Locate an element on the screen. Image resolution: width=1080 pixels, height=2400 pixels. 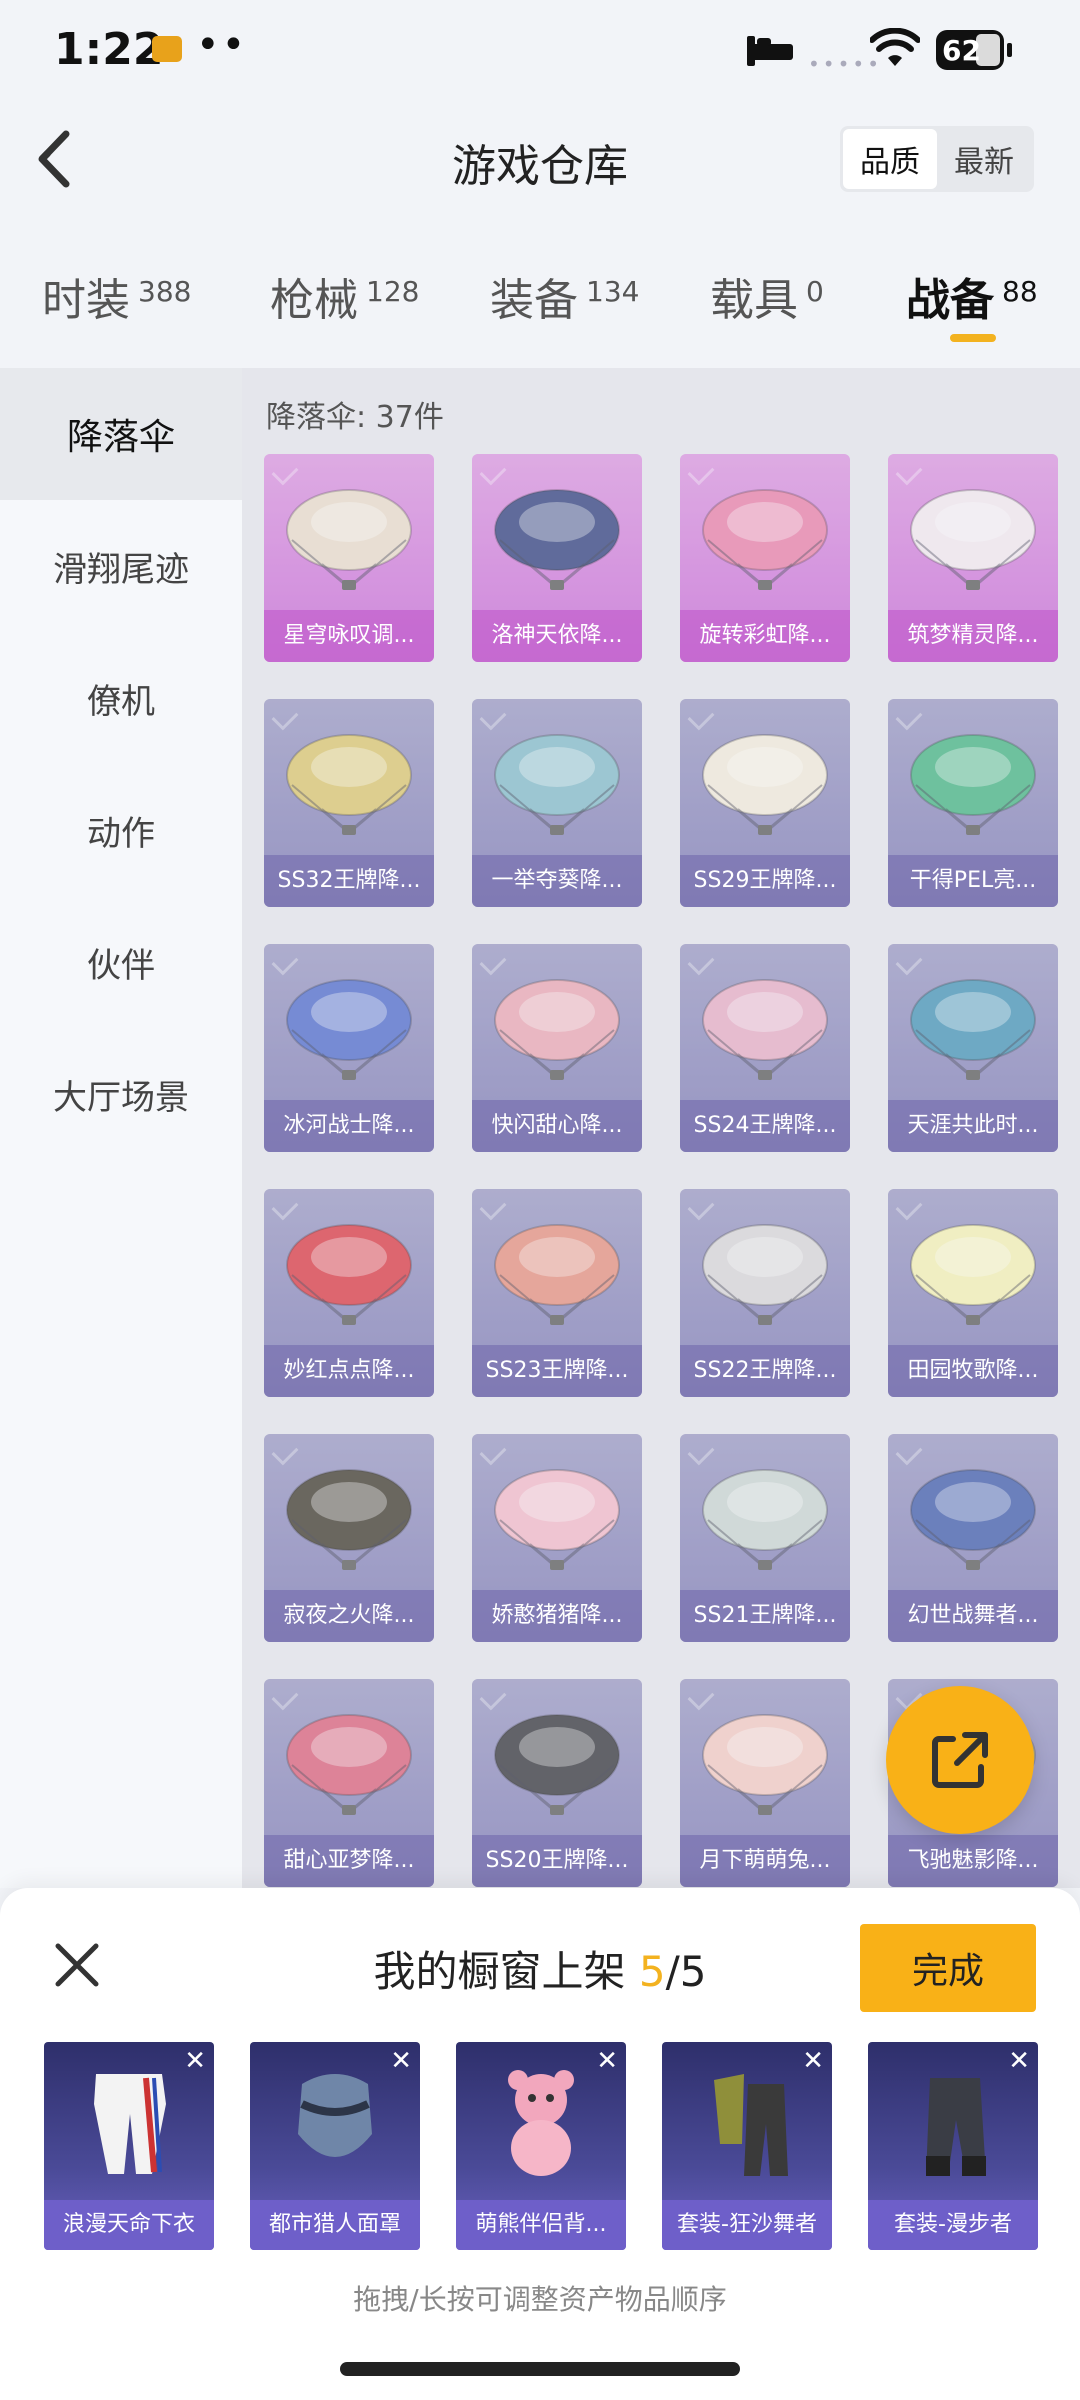
sleep-mode-icon is located at coordinates (770, 51).